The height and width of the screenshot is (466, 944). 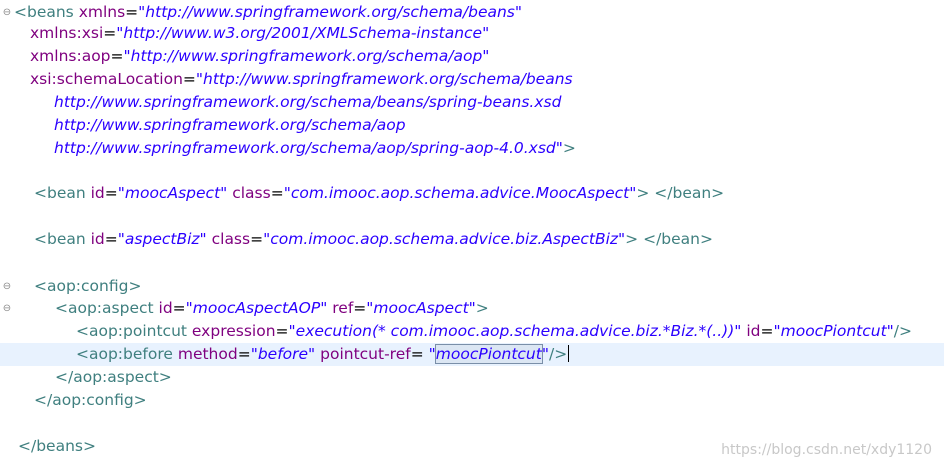 I want to click on xml-attribute: ref, so click(x=343, y=308).